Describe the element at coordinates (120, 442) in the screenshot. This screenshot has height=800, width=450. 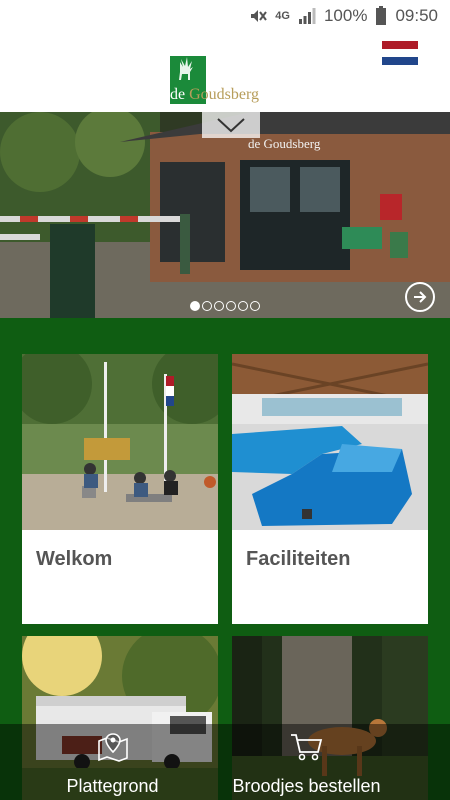
I see `campsite-photo` at that location.